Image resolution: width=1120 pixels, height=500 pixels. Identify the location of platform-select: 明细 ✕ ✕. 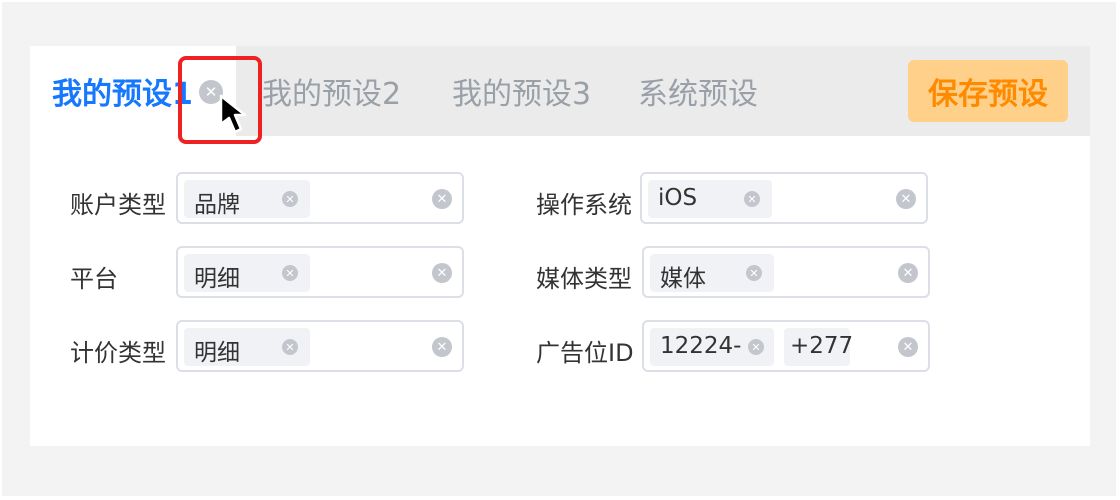
(320, 272).